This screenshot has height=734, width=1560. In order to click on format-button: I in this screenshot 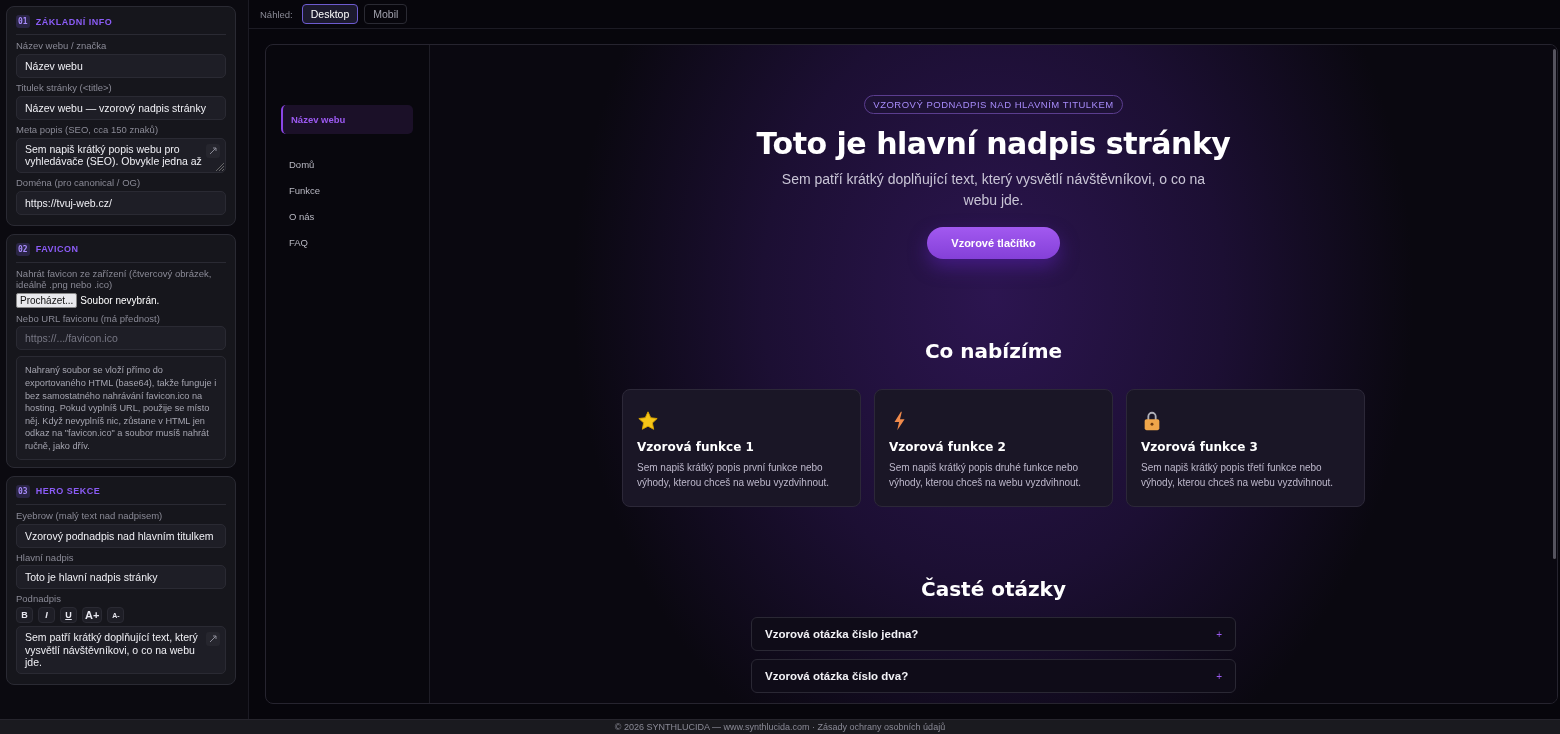, I will do `click(46, 615)`.